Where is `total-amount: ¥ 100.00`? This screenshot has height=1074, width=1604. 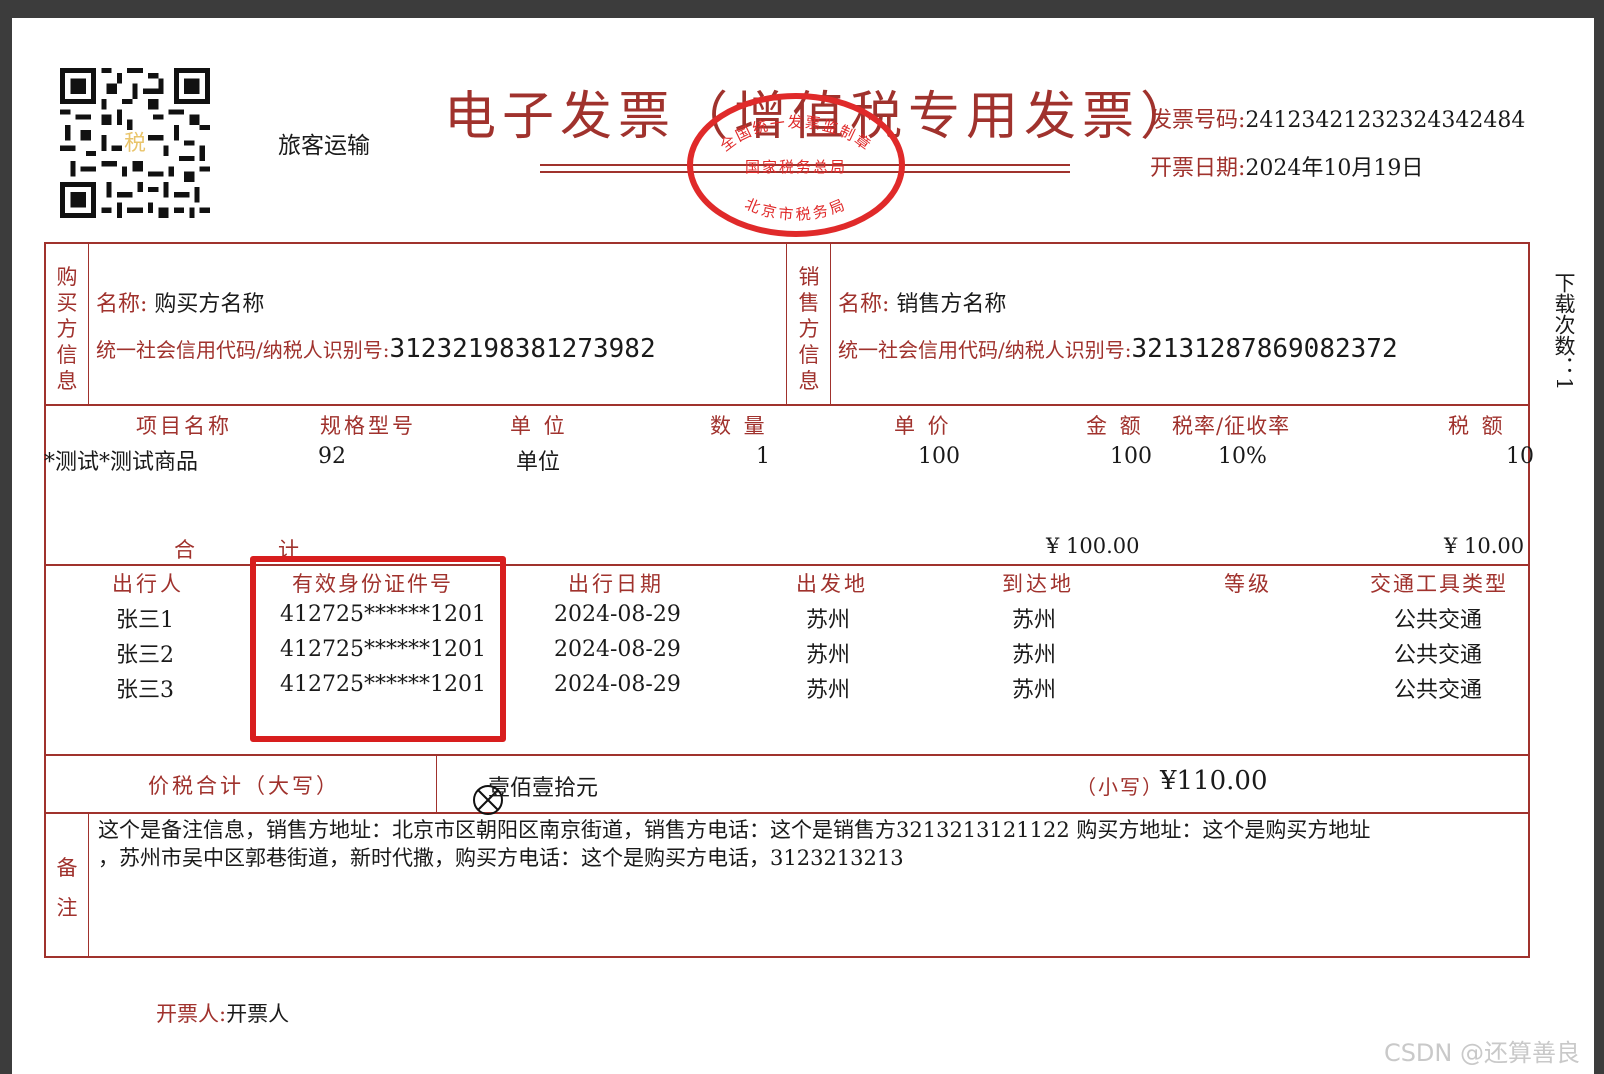 total-amount: ¥ 100.00 is located at coordinates (1093, 546).